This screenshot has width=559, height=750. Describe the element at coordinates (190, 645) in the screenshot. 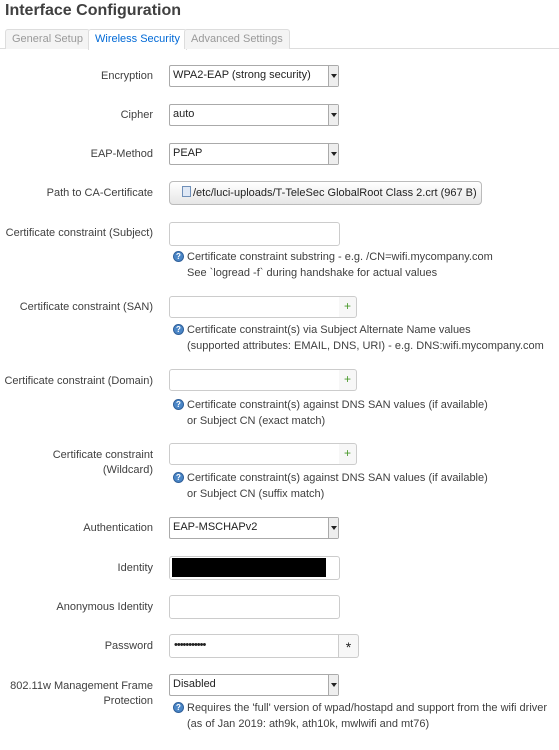

I see `password-value: •••••••••••` at that location.